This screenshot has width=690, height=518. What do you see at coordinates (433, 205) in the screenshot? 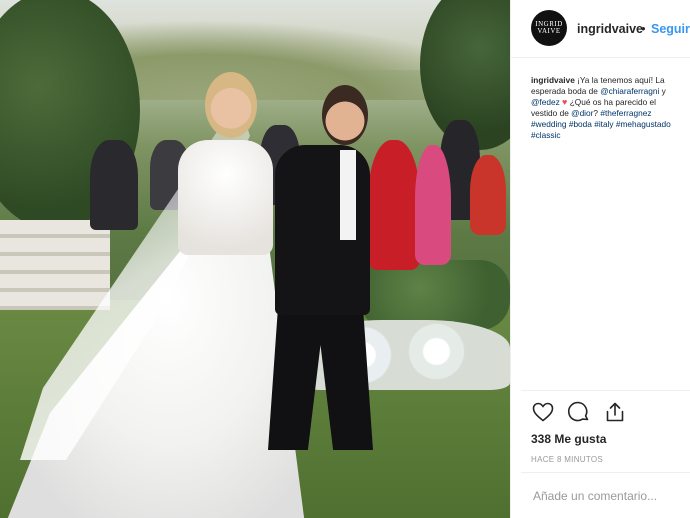
I see `photo-guest-pink-dress` at bounding box center [433, 205].